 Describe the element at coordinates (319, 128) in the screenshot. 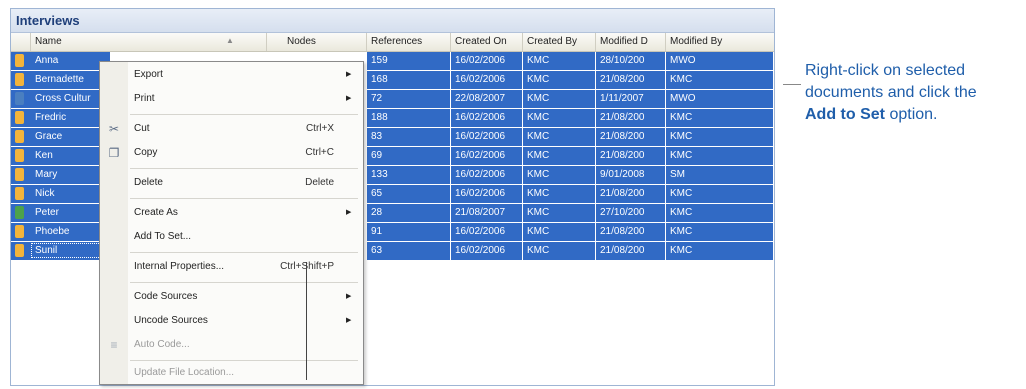

I see `menu-item-cut-shortcut: Ctrl+X` at that location.